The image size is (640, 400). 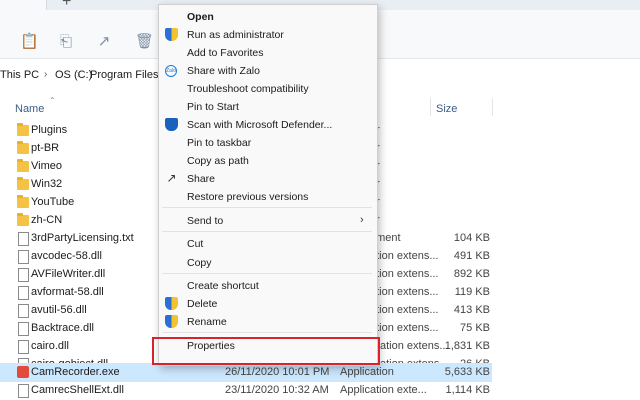 I want to click on chevron-right-icon: ›, so click(x=362, y=220).